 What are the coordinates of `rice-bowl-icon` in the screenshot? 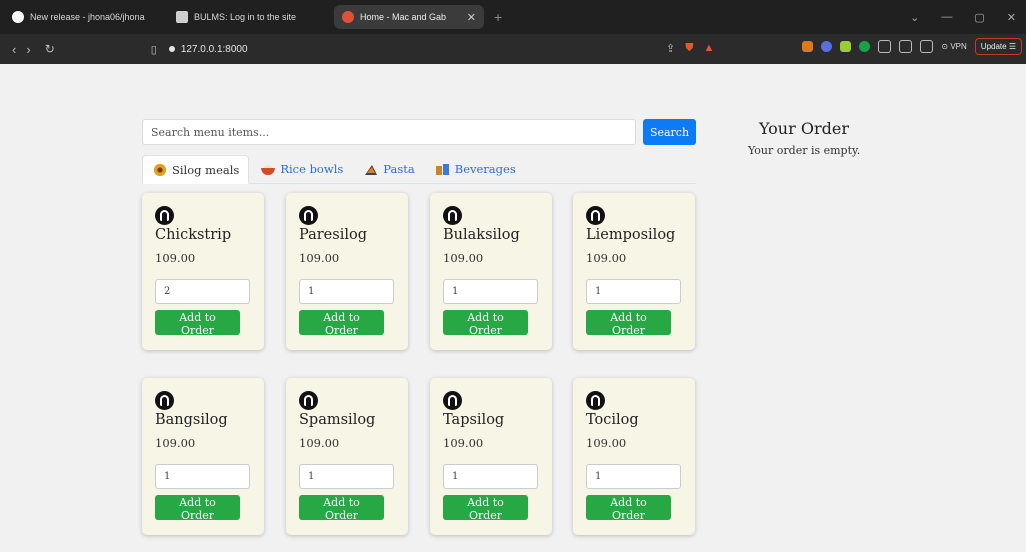 It's located at (268, 170).